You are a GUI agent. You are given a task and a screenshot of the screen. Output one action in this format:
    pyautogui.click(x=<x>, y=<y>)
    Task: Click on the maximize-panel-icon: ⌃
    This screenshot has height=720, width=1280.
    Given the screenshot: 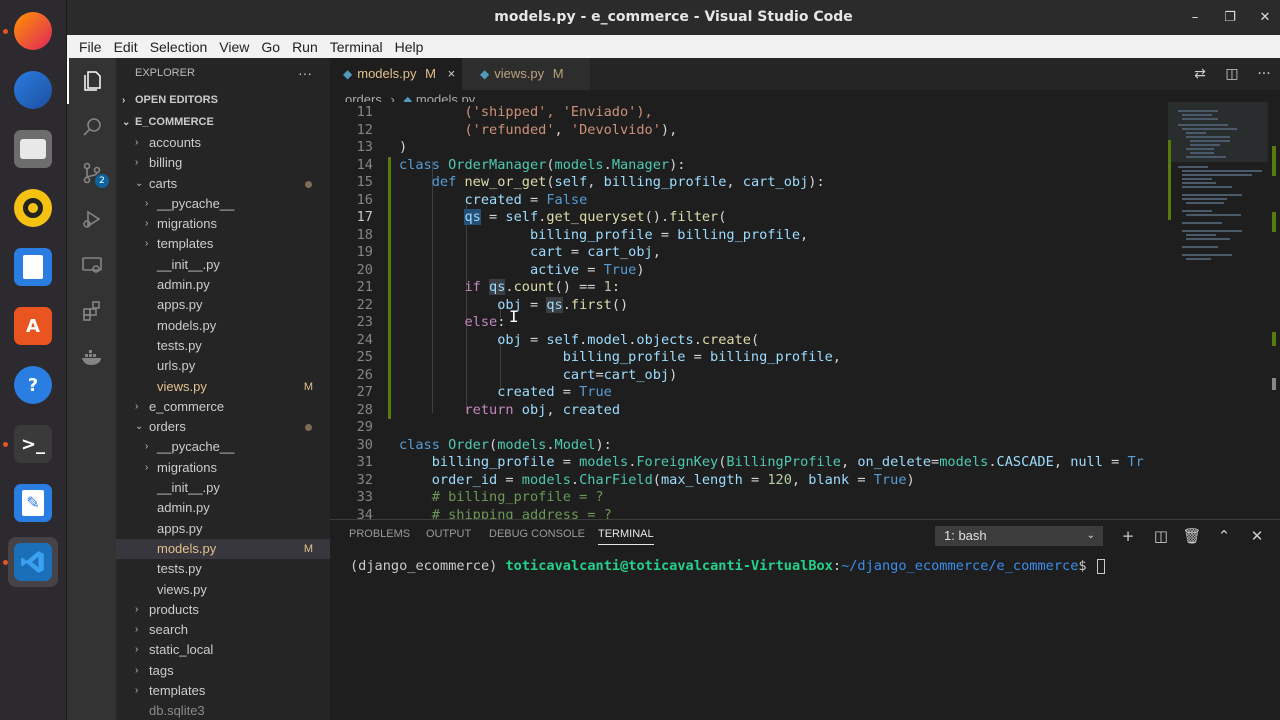 What is the action you would take?
    pyautogui.click(x=1224, y=536)
    